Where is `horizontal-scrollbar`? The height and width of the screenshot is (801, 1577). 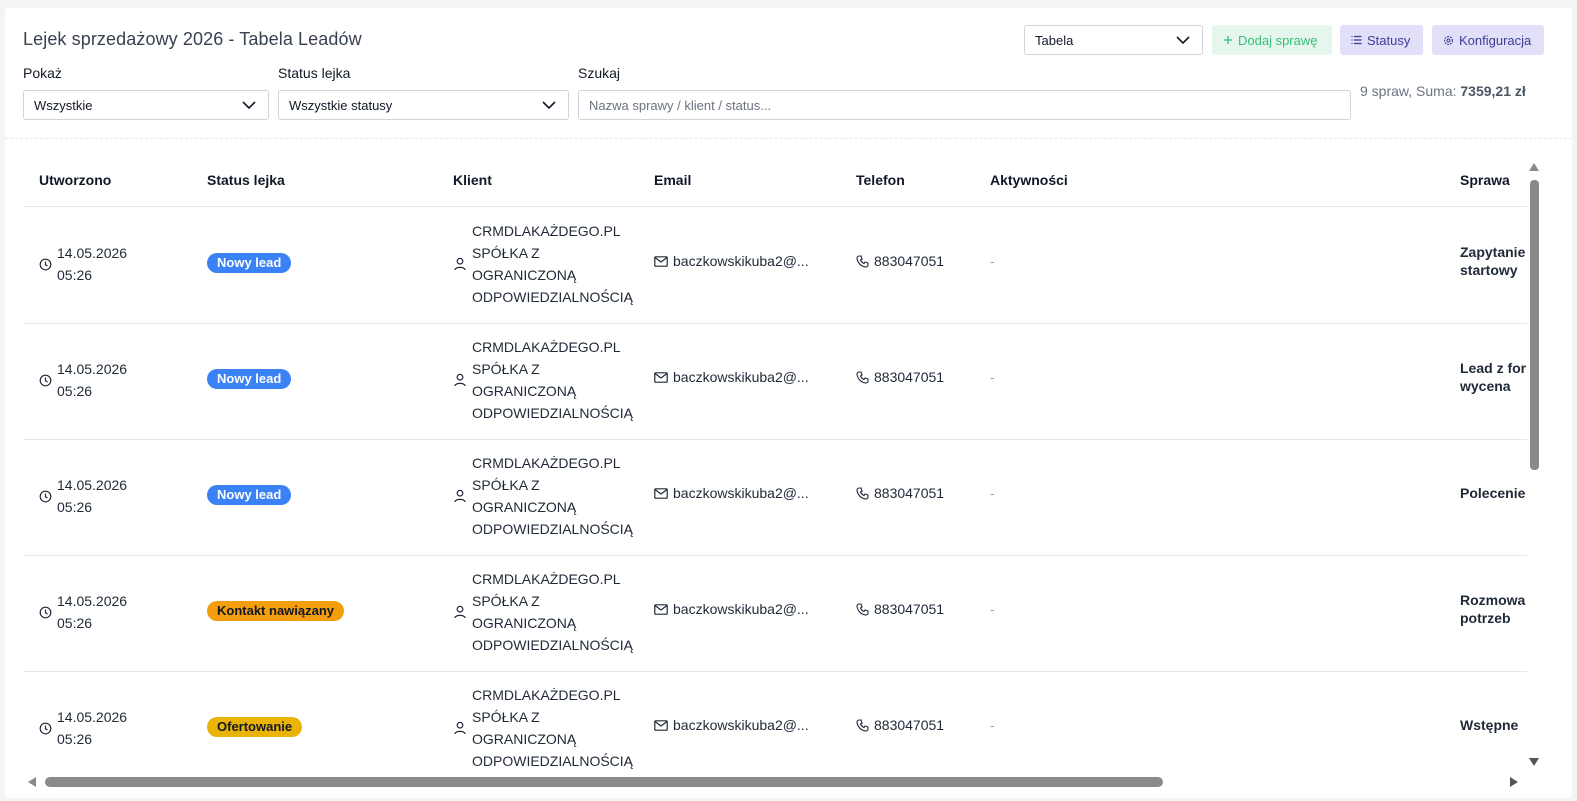 horizontal-scrollbar is located at coordinates (775, 783).